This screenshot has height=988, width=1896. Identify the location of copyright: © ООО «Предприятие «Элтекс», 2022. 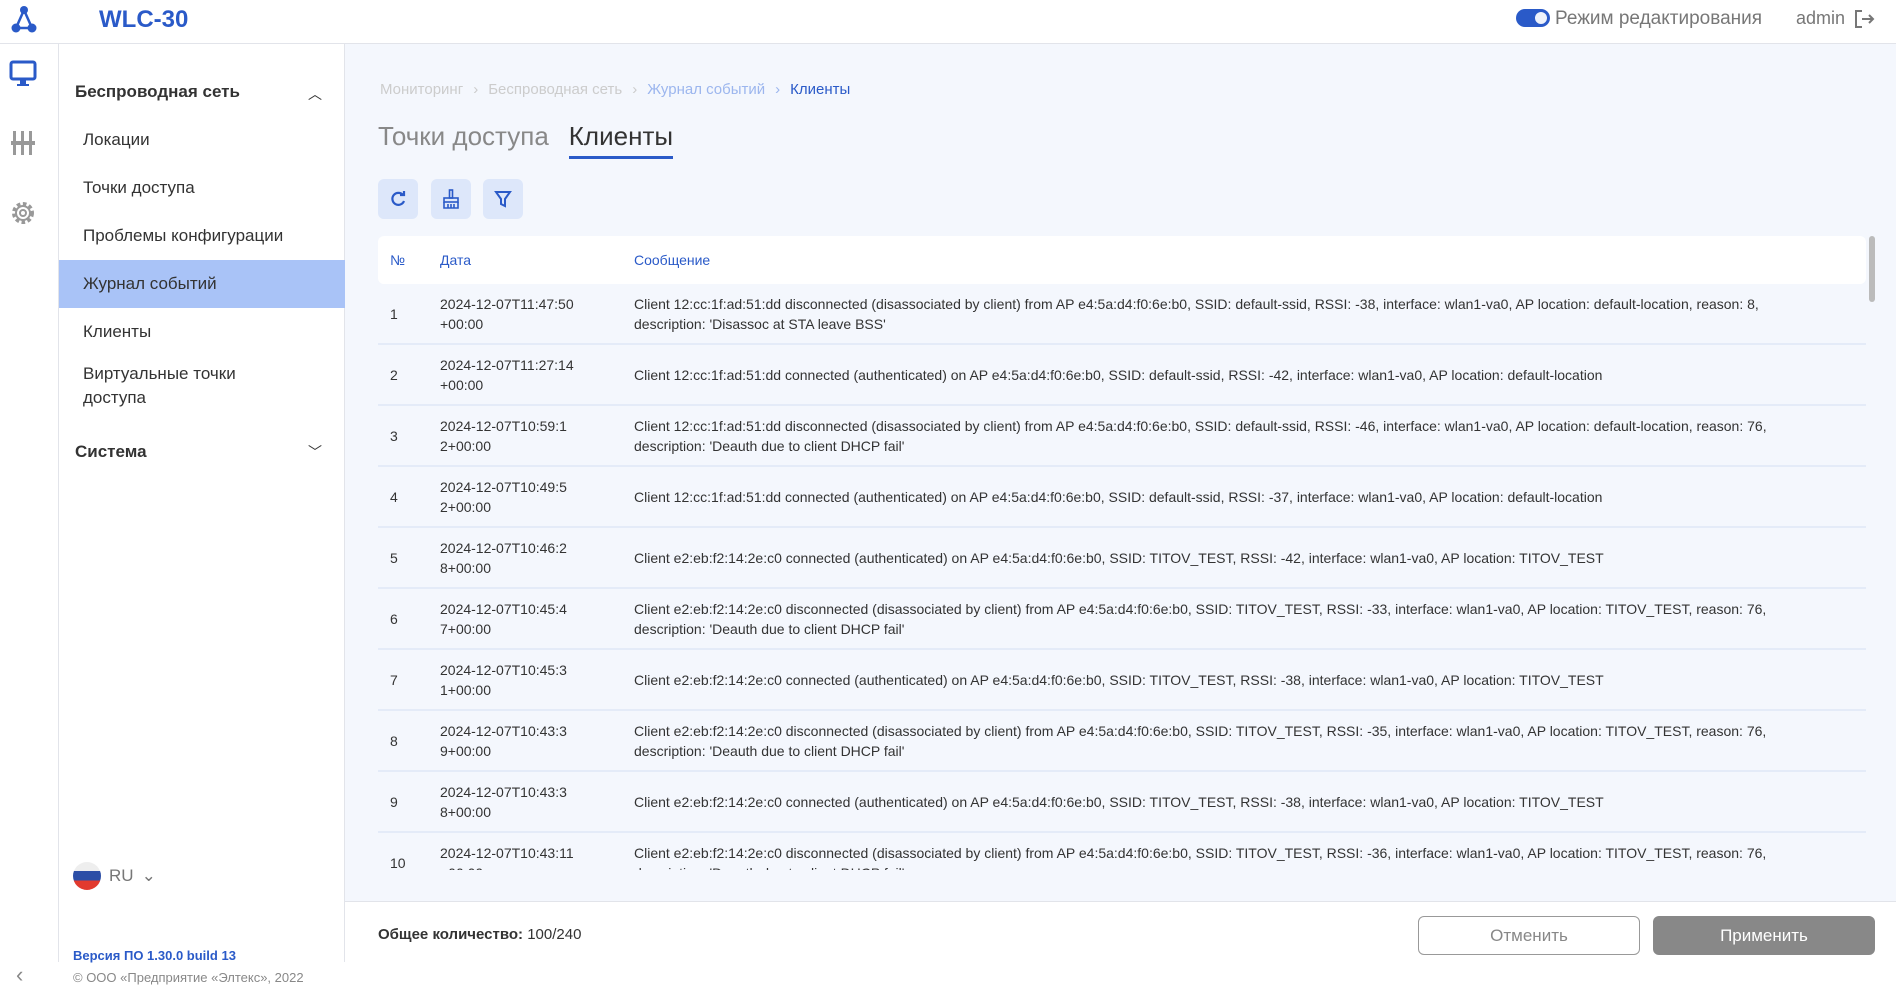
(188, 977).